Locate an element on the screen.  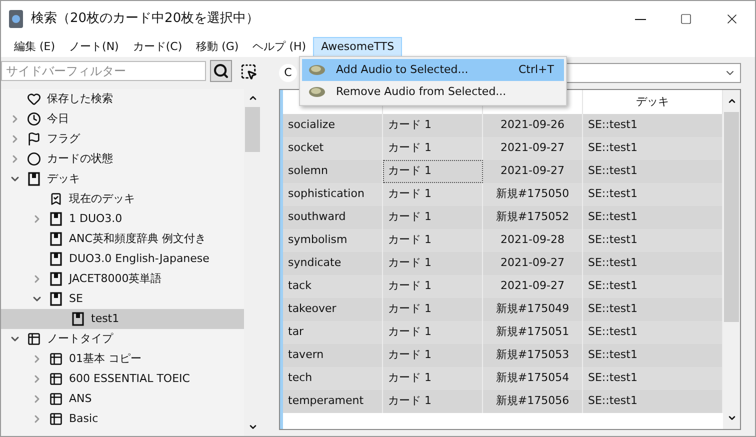
window-title: 検索（20枚のカード中20枚を選択中） is located at coordinates (145, 19).